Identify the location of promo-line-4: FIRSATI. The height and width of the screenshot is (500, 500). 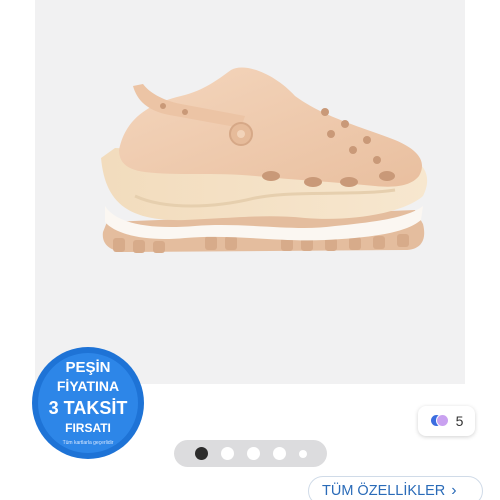
(88, 428).